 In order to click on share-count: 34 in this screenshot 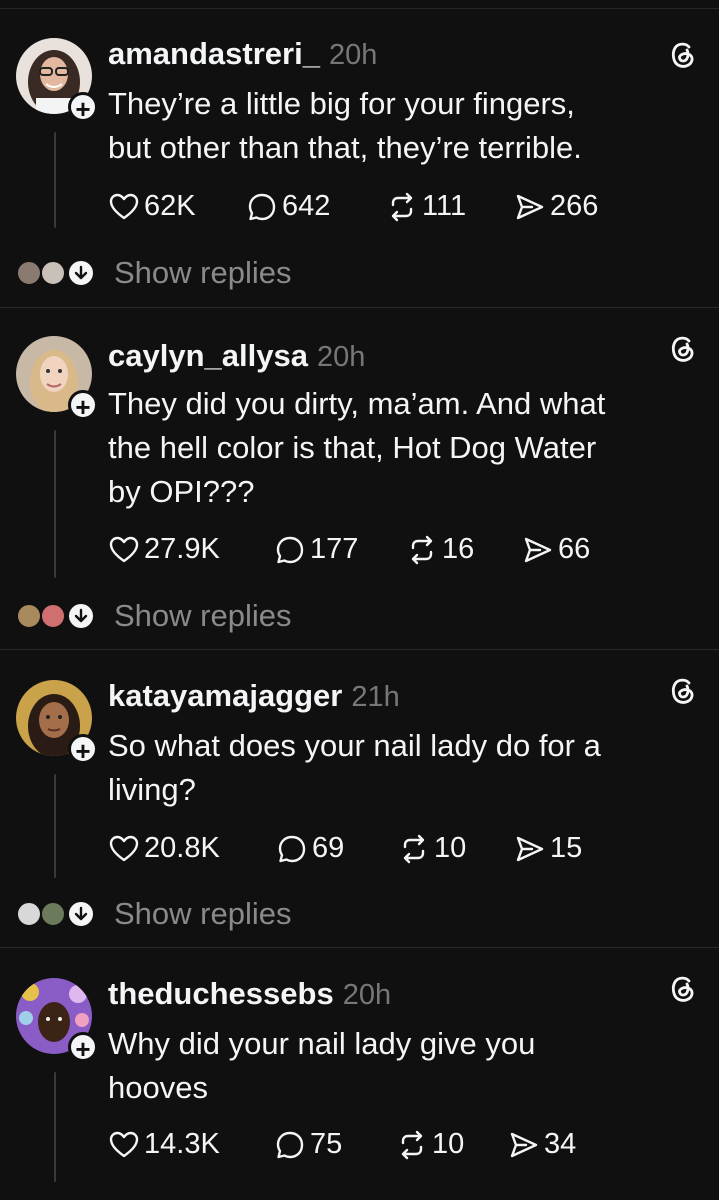, I will do `click(560, 1144)`.